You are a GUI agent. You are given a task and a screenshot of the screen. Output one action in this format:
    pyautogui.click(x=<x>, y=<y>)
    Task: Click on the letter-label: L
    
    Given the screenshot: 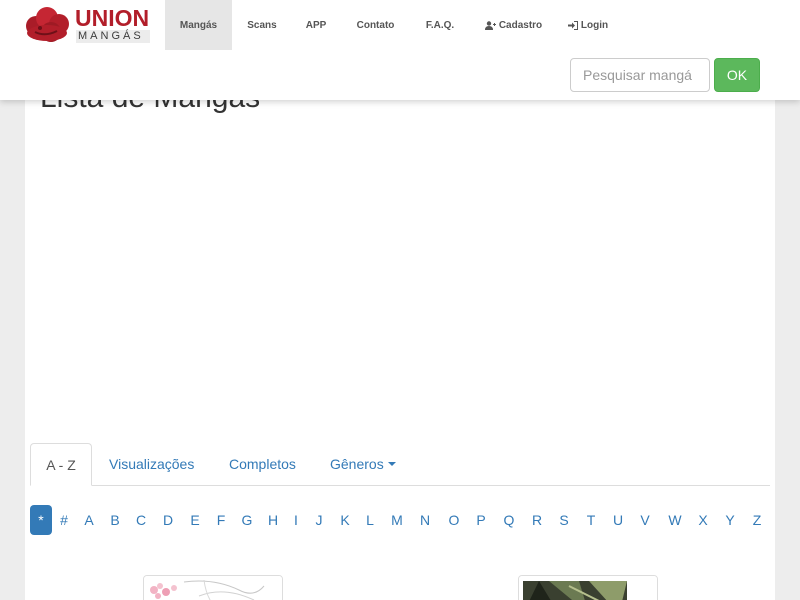 What is the action you would take?
    pyautogui.click(x=370, y=520)
    